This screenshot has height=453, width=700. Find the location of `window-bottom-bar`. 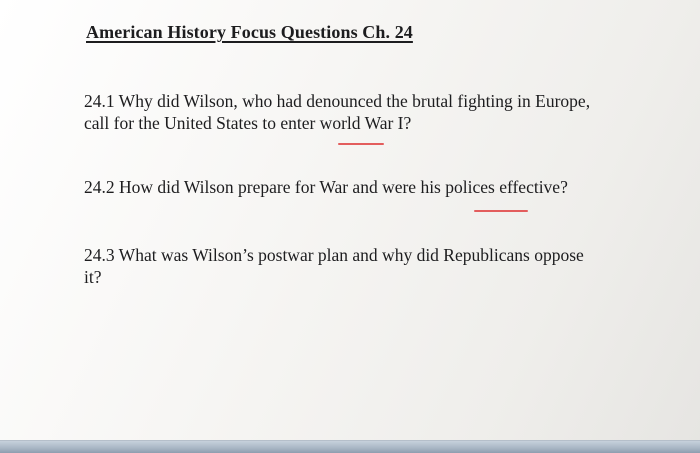

window-bottom-bar is located at coordinates (350, 447).